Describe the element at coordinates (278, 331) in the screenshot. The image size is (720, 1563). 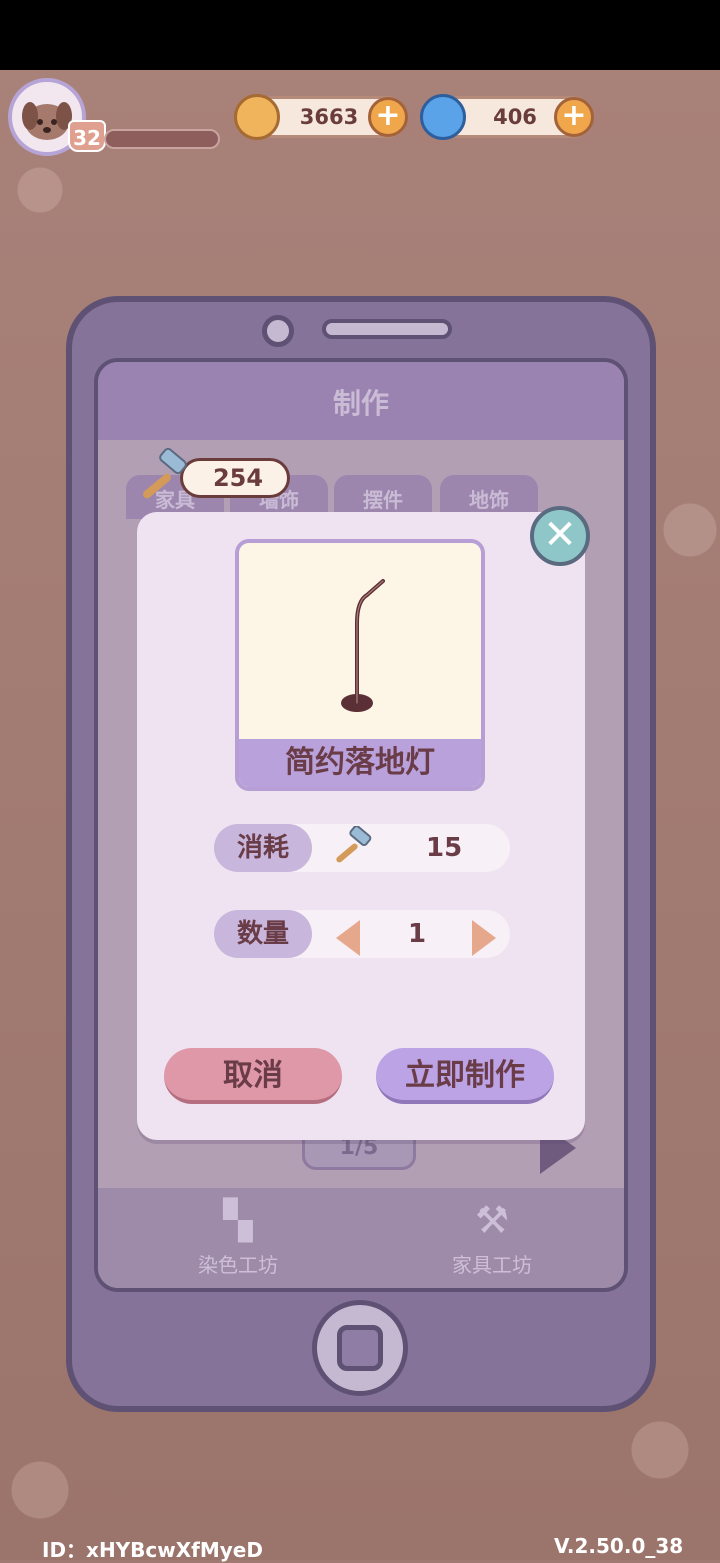
I see `camera-icon` at that location.